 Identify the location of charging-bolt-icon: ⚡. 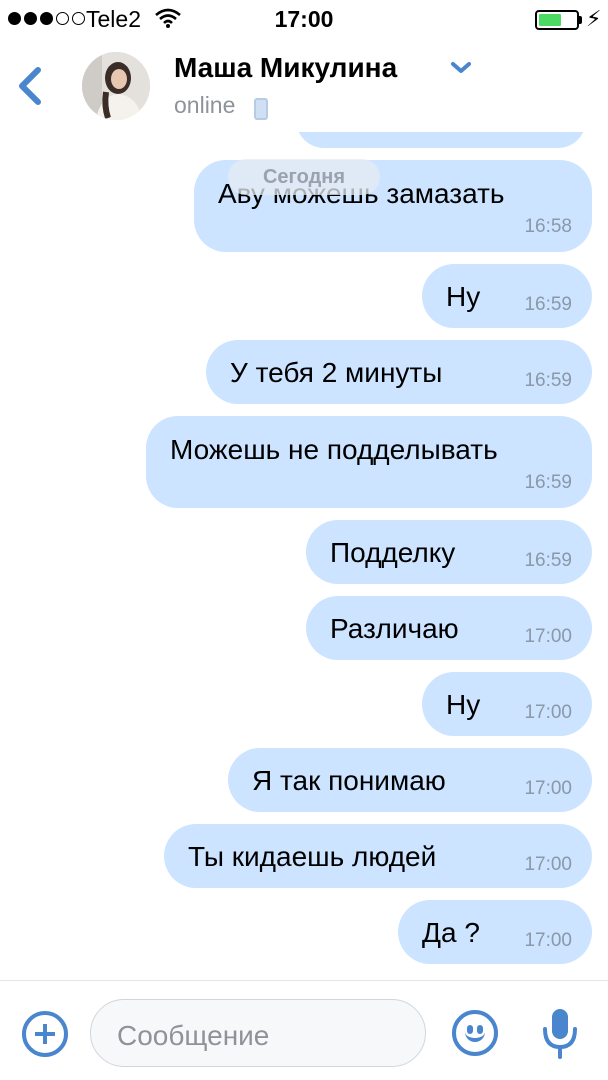
(594, 18).